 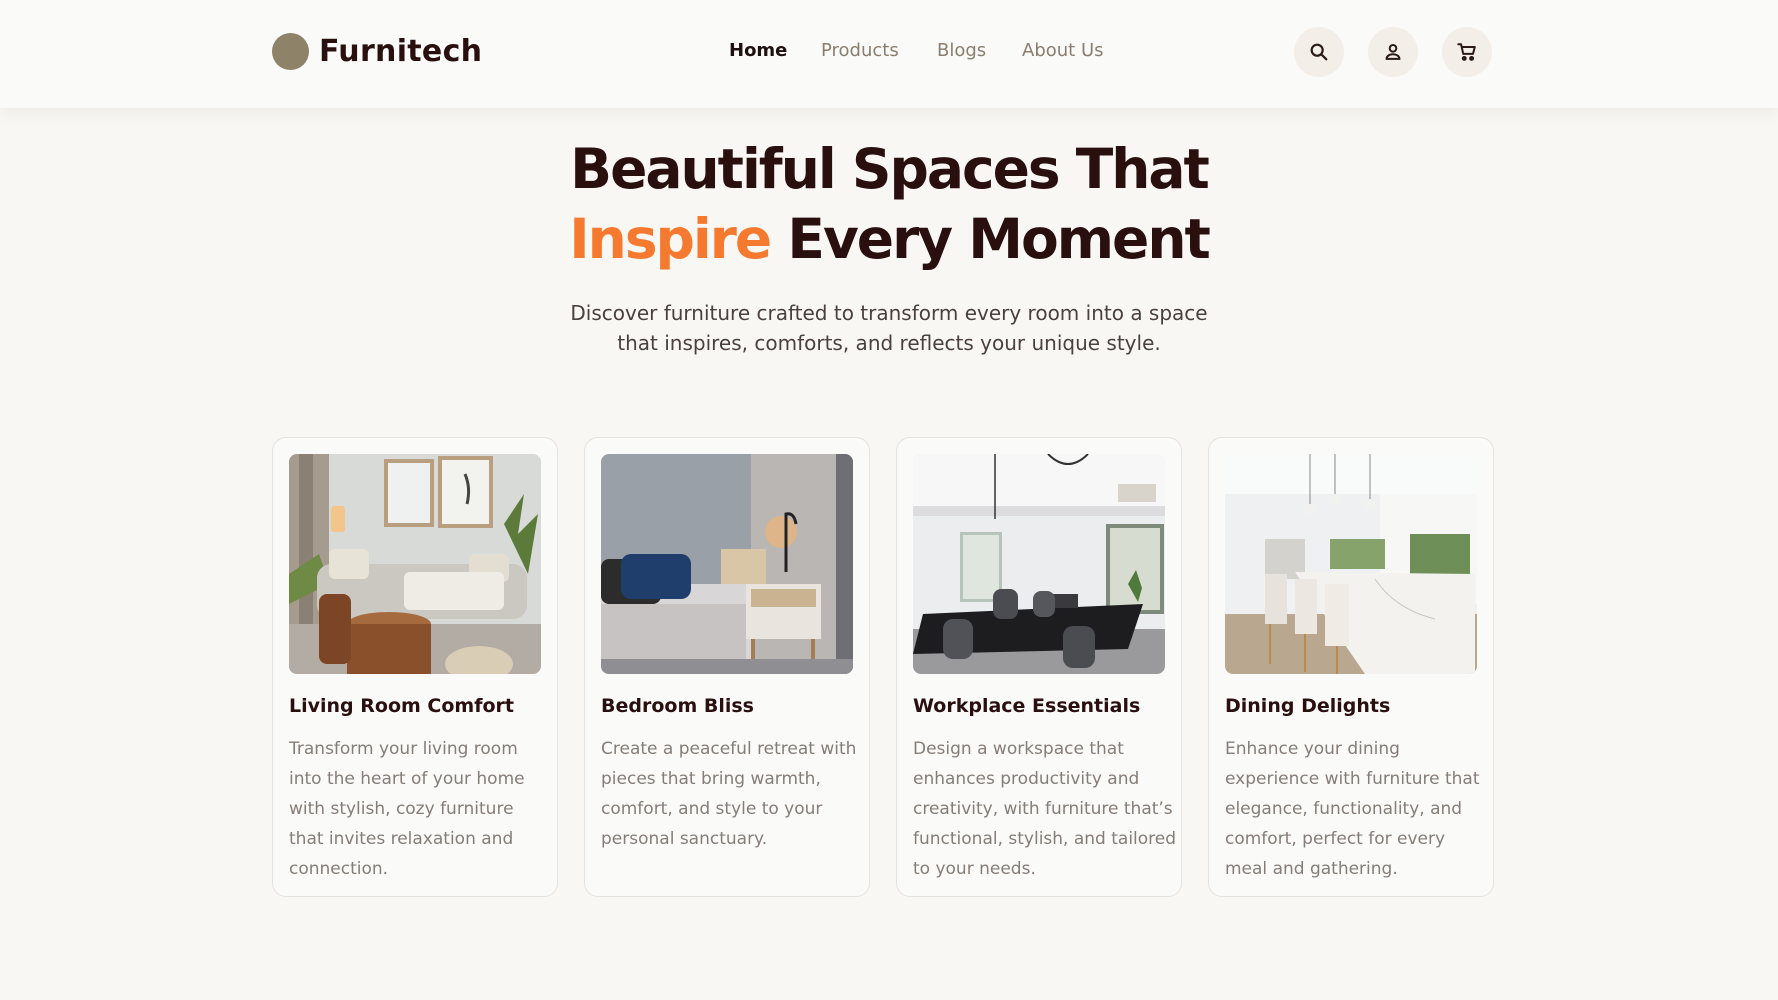 What do you see at coordinates (339, 869) in the screenshot?
I see `card-desc-line: connection.` at bounding box center [339, 869].